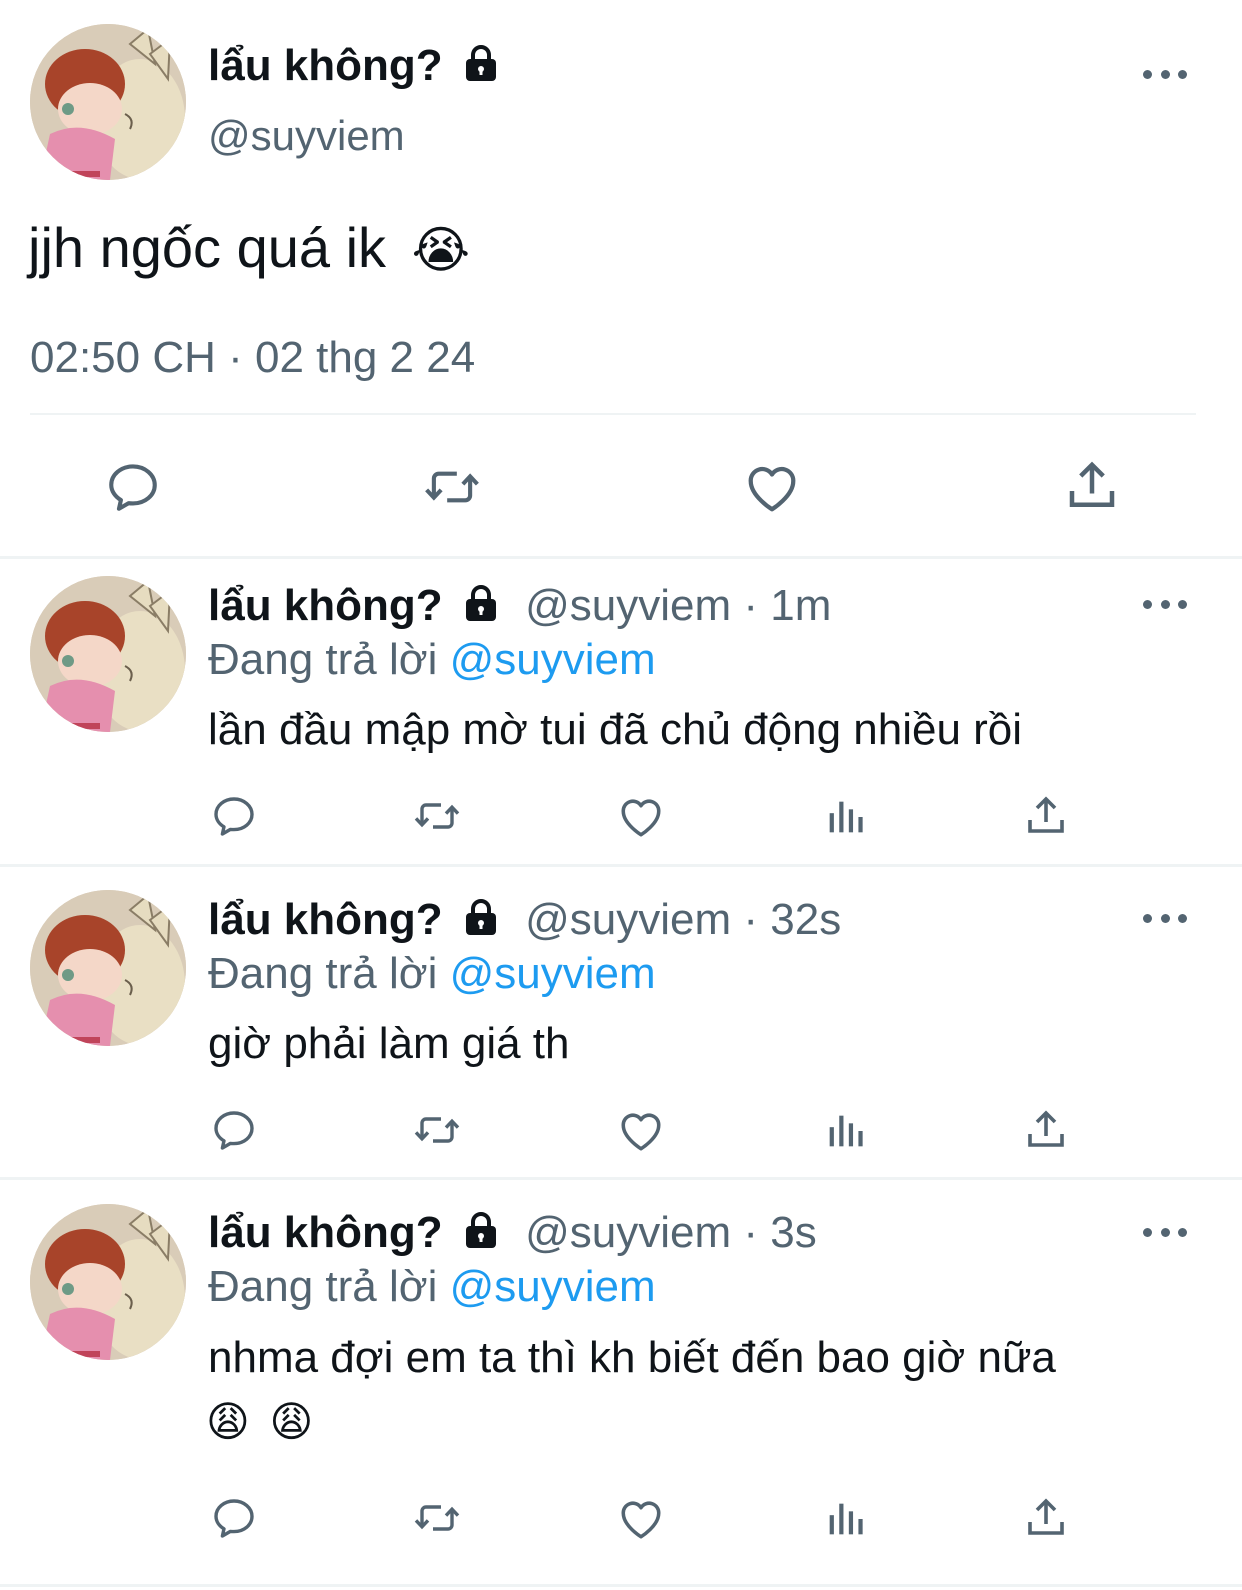 The height and width of the screenshot is (1590, 1242). Describe the element at coordinates (671, 1232) in the screenshot. I see `handle-time: @suyviem · 3s` at that location.